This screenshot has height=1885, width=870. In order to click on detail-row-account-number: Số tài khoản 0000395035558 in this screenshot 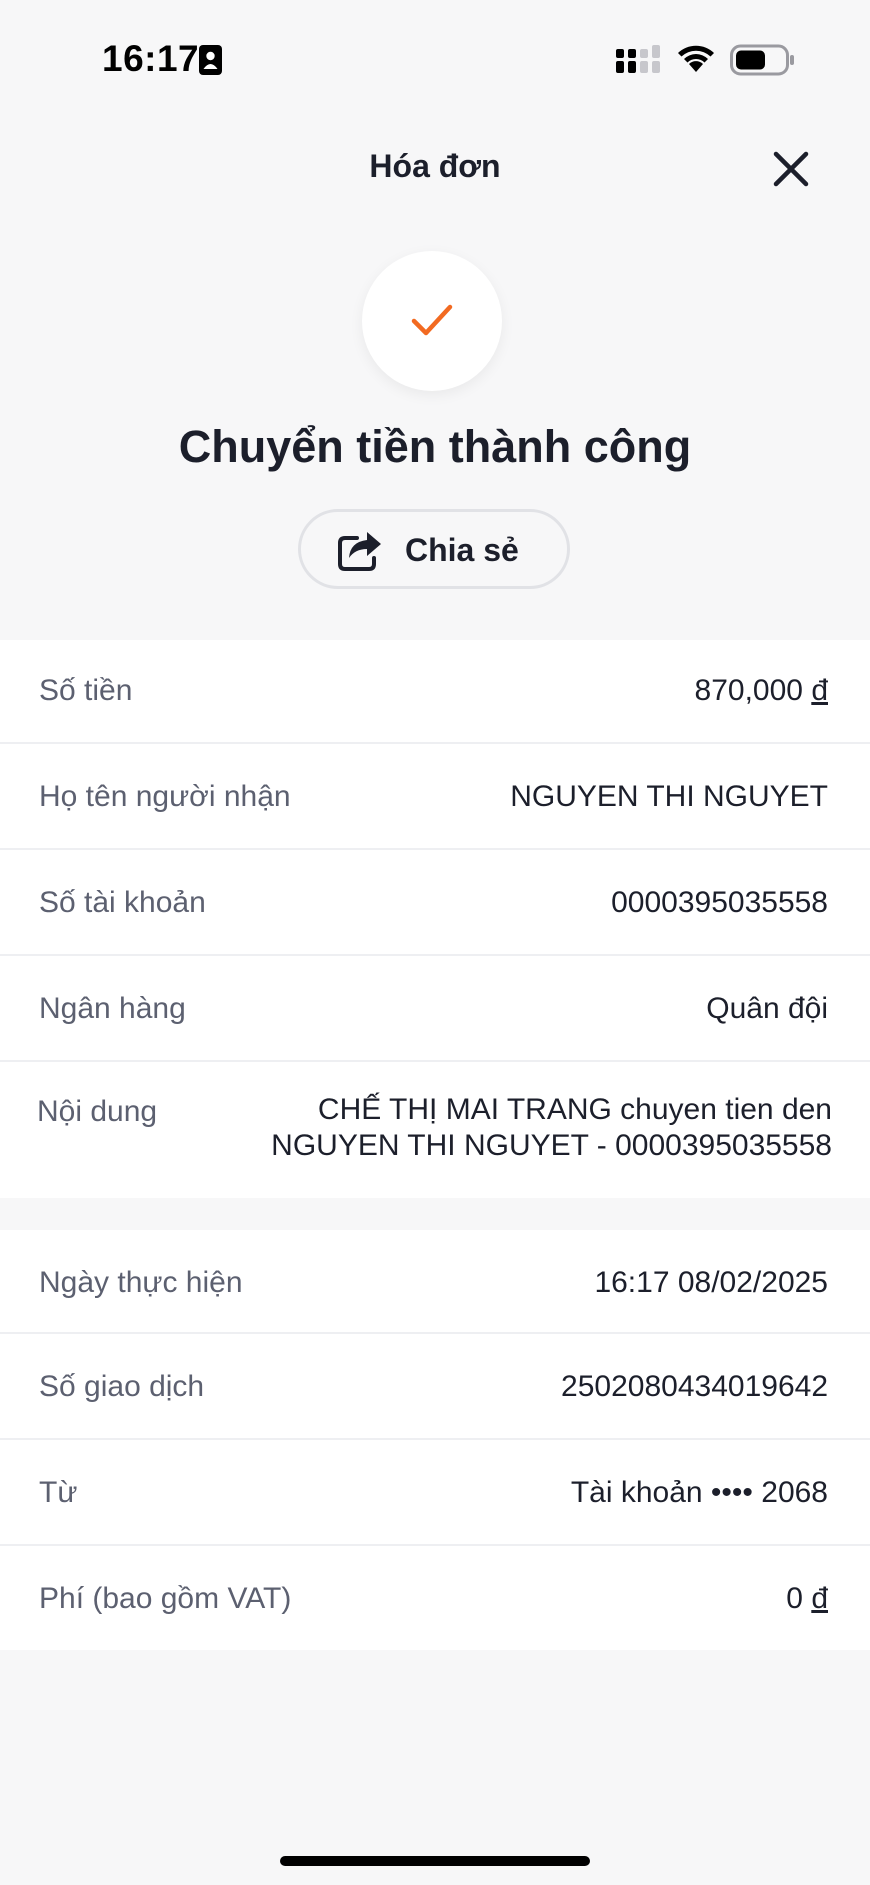, I will do `click(435, 903)`.